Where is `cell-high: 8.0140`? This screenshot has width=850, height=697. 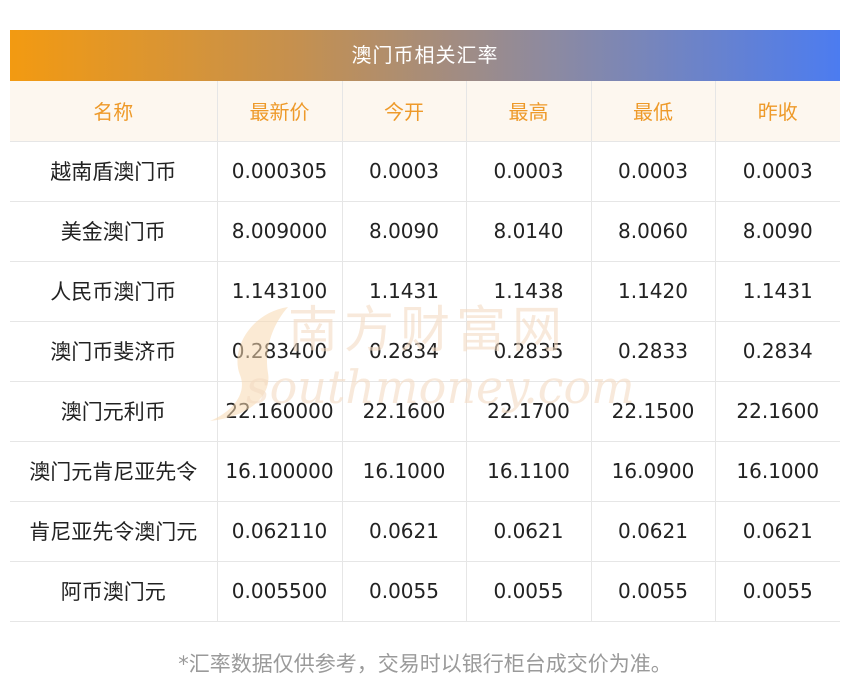 cell-high: 8.0140 is located at coordinates (528, 231).